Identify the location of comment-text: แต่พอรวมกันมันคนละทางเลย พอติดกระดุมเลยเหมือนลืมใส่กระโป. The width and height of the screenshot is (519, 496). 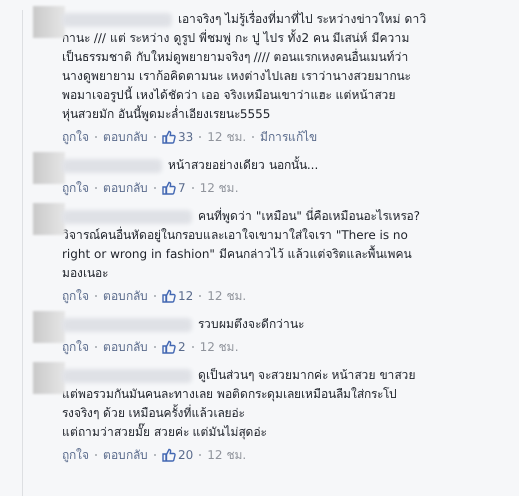
(229, 395).